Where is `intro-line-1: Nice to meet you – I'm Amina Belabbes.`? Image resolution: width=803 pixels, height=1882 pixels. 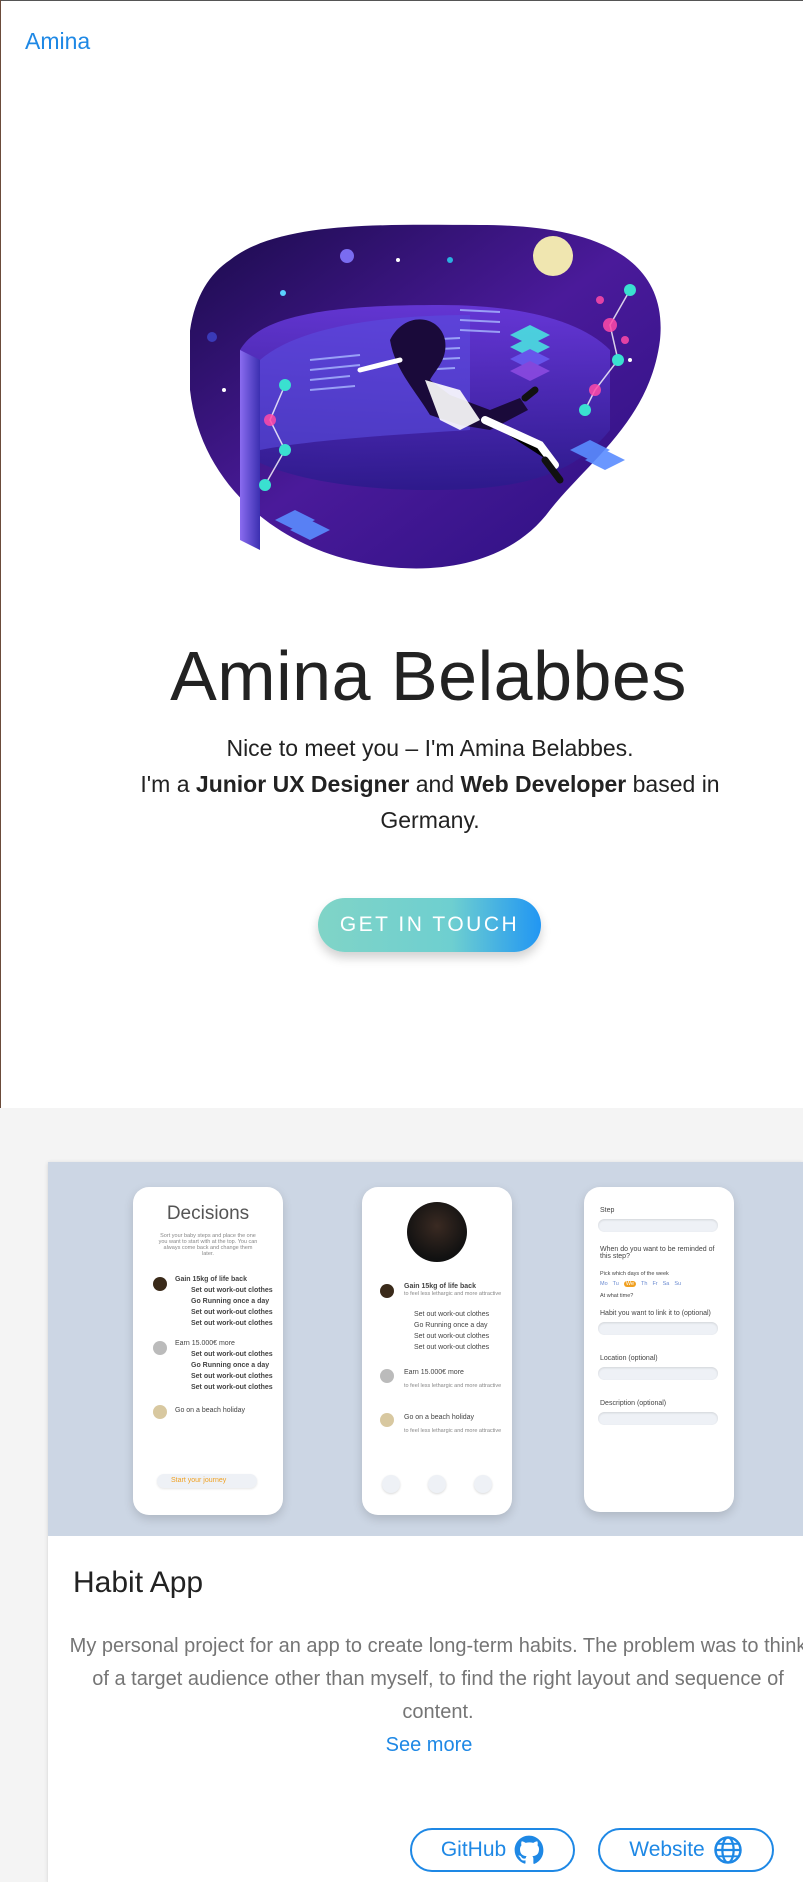
intro-line-1: Nice to meet you – I'm Amina Belabbes. is located at coordinates (430, 748).